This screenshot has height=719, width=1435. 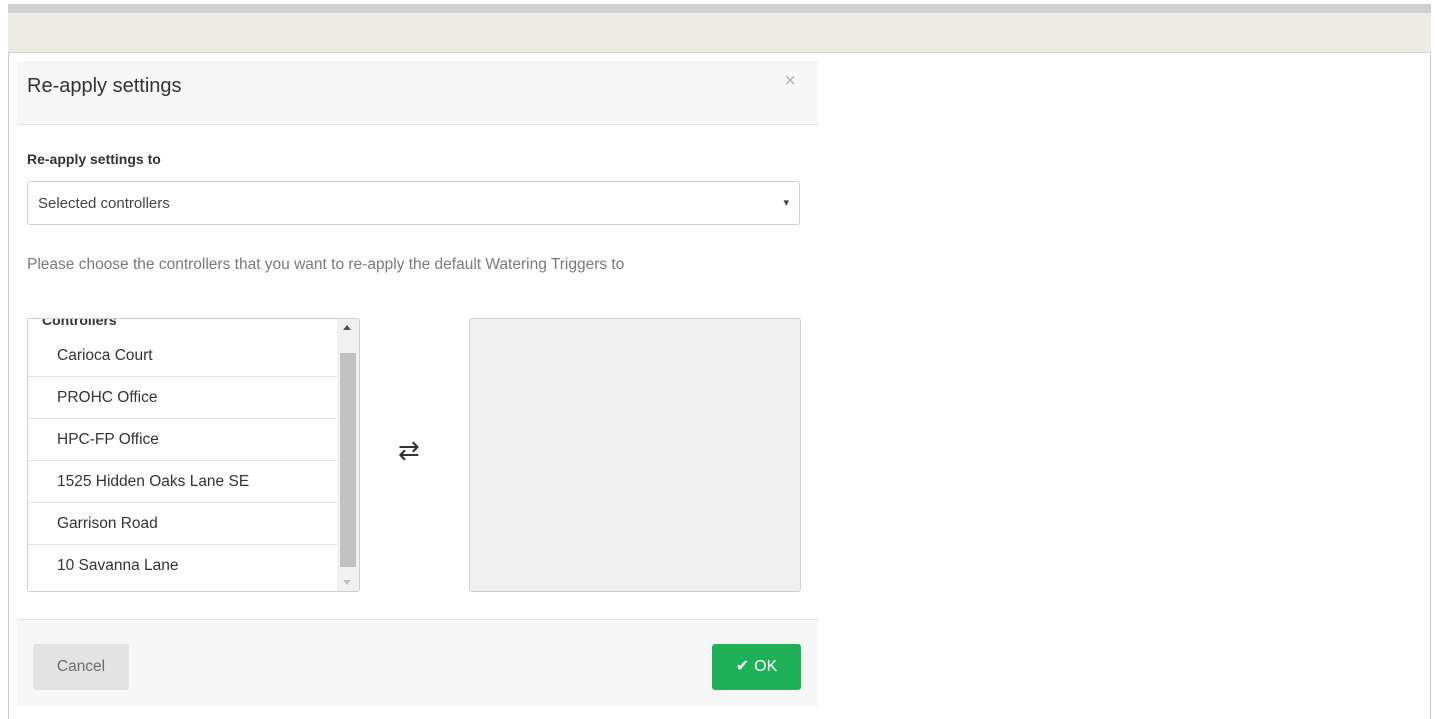 I want to click on list-item: 1525 Hidden Oaks Lane SE, so click(x=183, y=482).